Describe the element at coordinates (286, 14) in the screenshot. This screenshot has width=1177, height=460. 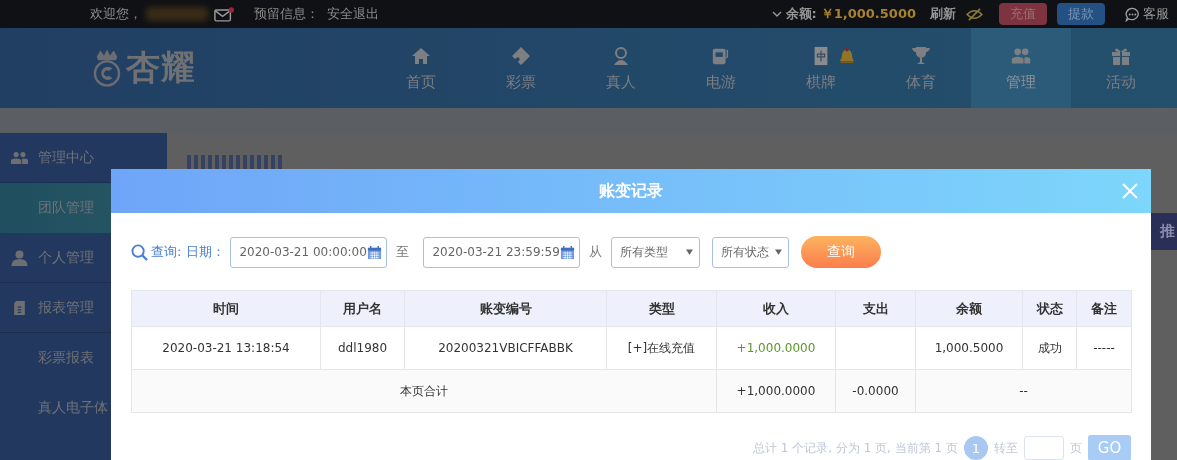
I see `reserved-info-label: 预留信息：` at that location.